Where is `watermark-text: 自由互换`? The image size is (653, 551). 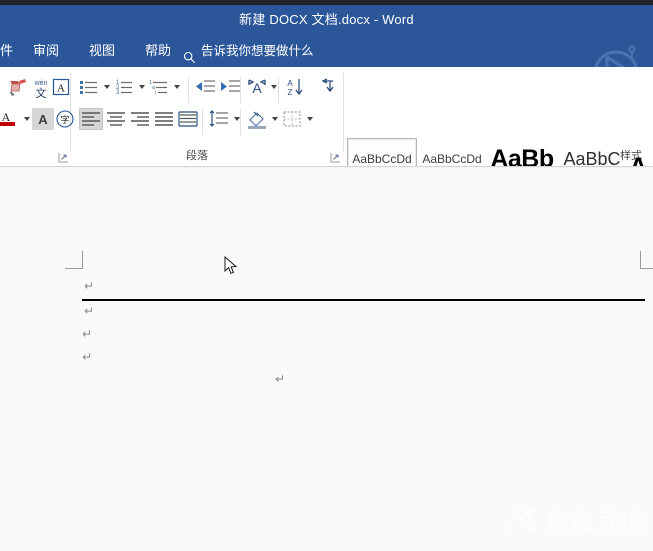 watermark-text: 自由互换 is located at coordinates (595, 522).